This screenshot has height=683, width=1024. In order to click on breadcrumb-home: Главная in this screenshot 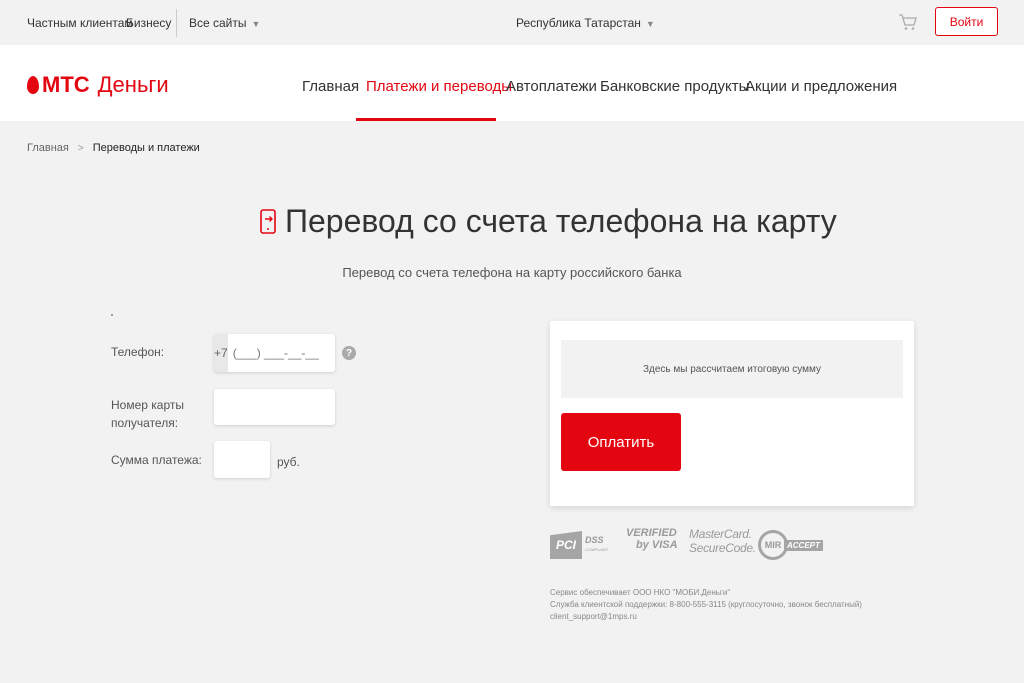, I will do `click(48, 148)`.